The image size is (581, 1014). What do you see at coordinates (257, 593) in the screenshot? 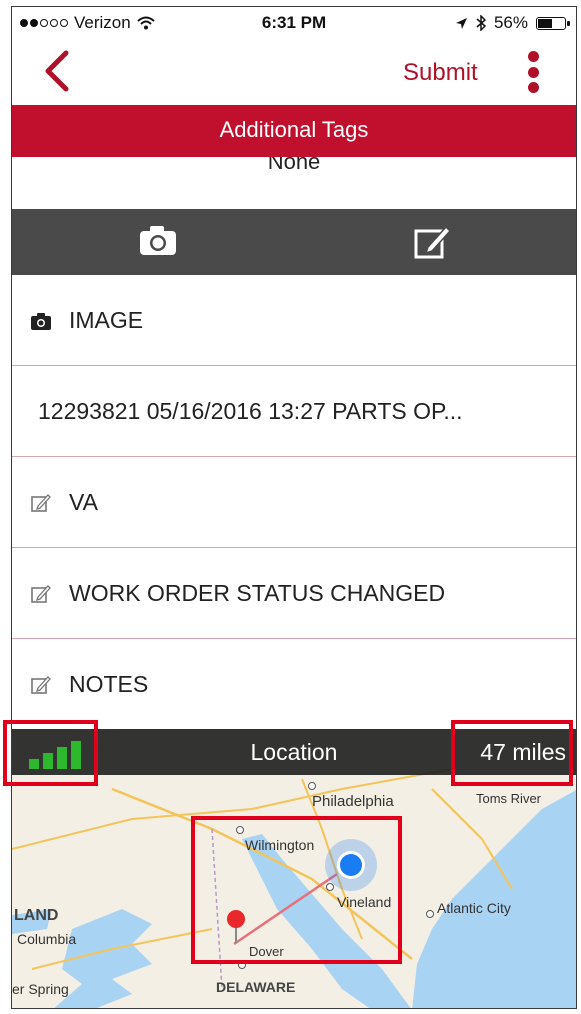
I see `list-item-label: WORK ORDER STATUS CHANGED` at bounding box center [257, 593].